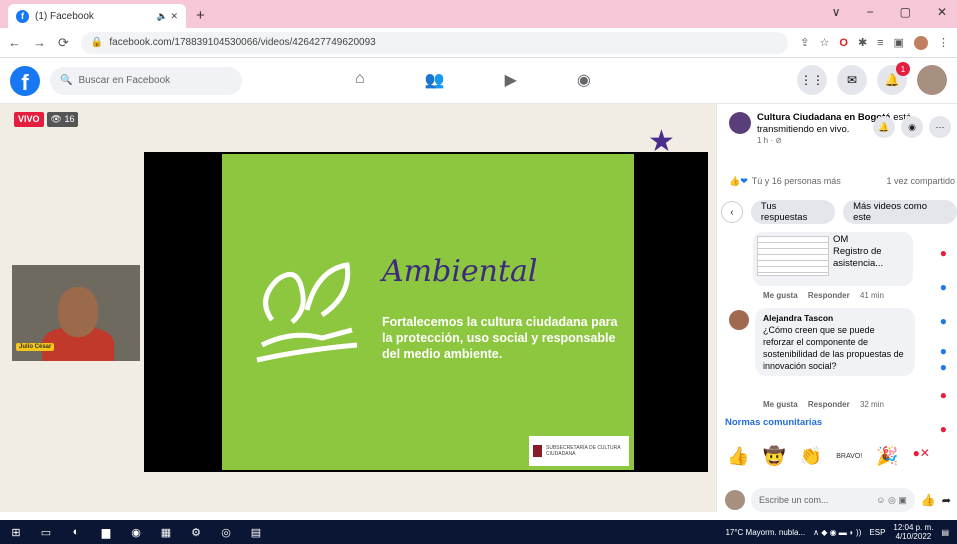 The image size is (957, 544). I want to click on reading-list-icon: ≡, so click(880, 43).